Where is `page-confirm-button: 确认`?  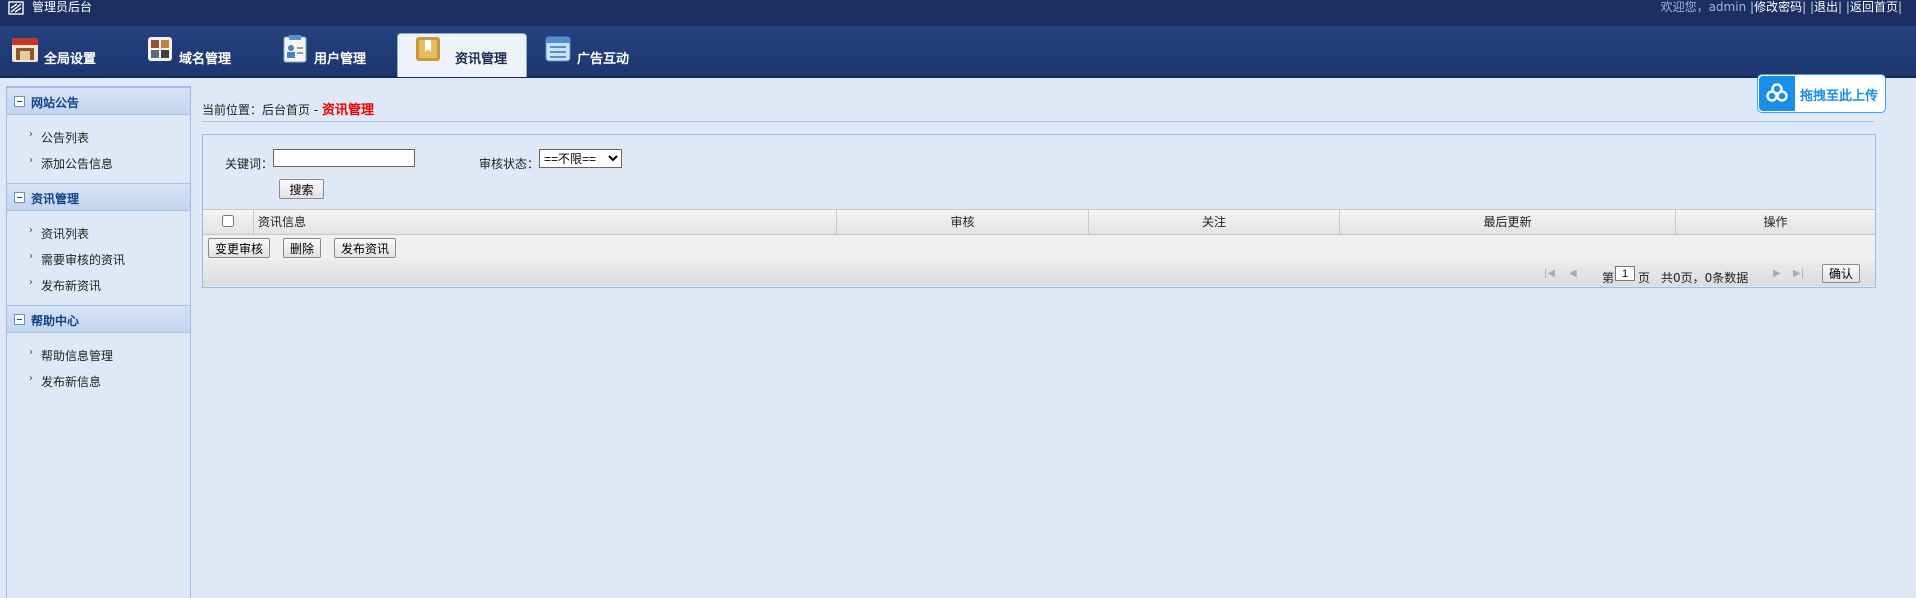
page-confirm-button: 确认 is located at coordinates (1841, 273).